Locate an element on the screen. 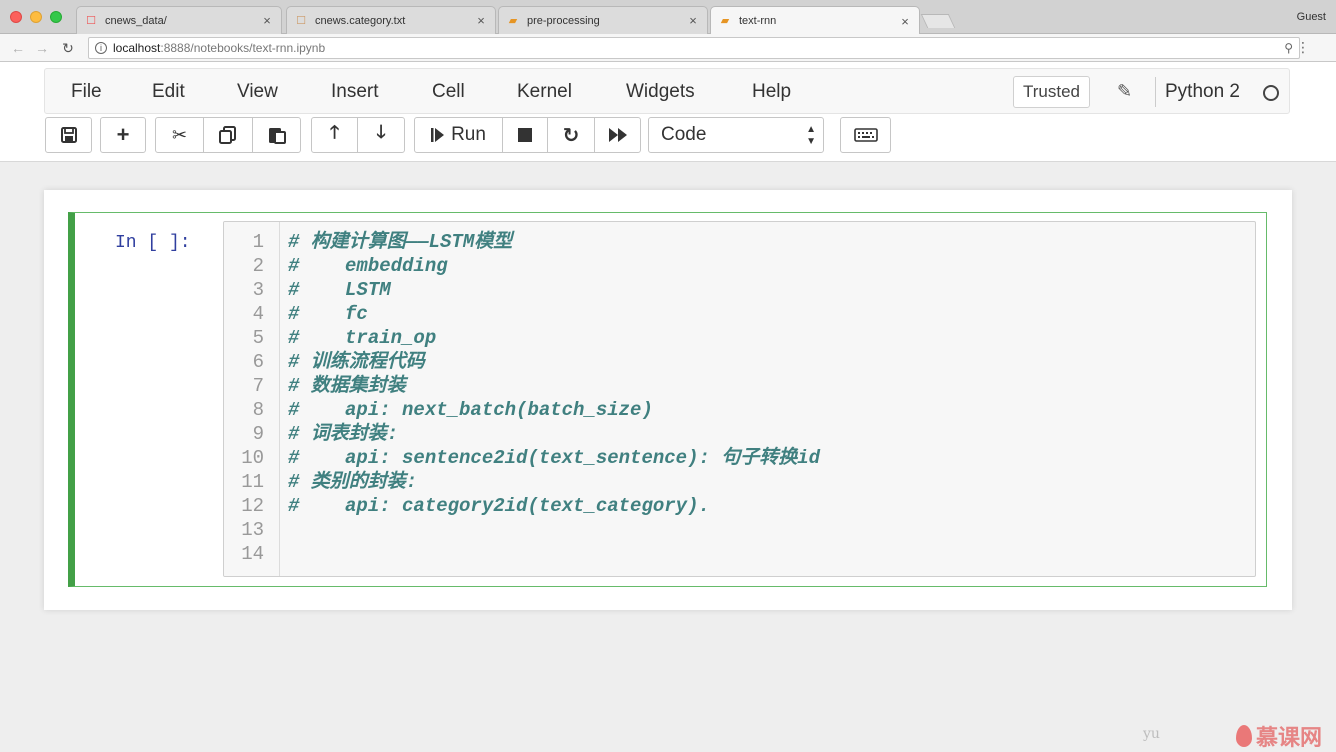  forward-arrow-icon: → is located at coordinates (42, 48).